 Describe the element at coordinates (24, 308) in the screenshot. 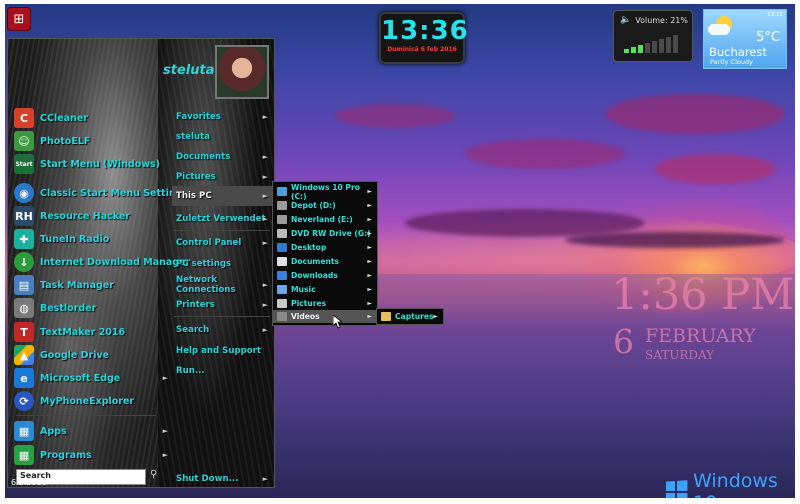

I see `bestlorder-icon: ◍` at that location.